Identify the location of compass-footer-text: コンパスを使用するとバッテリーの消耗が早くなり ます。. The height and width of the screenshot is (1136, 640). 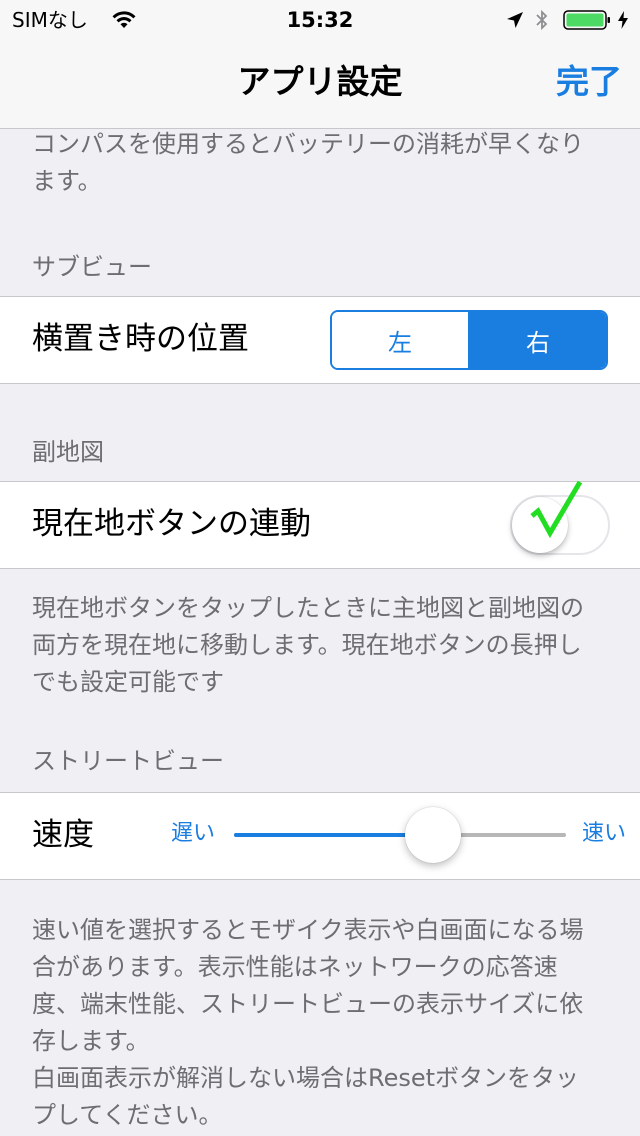
(308, 162).